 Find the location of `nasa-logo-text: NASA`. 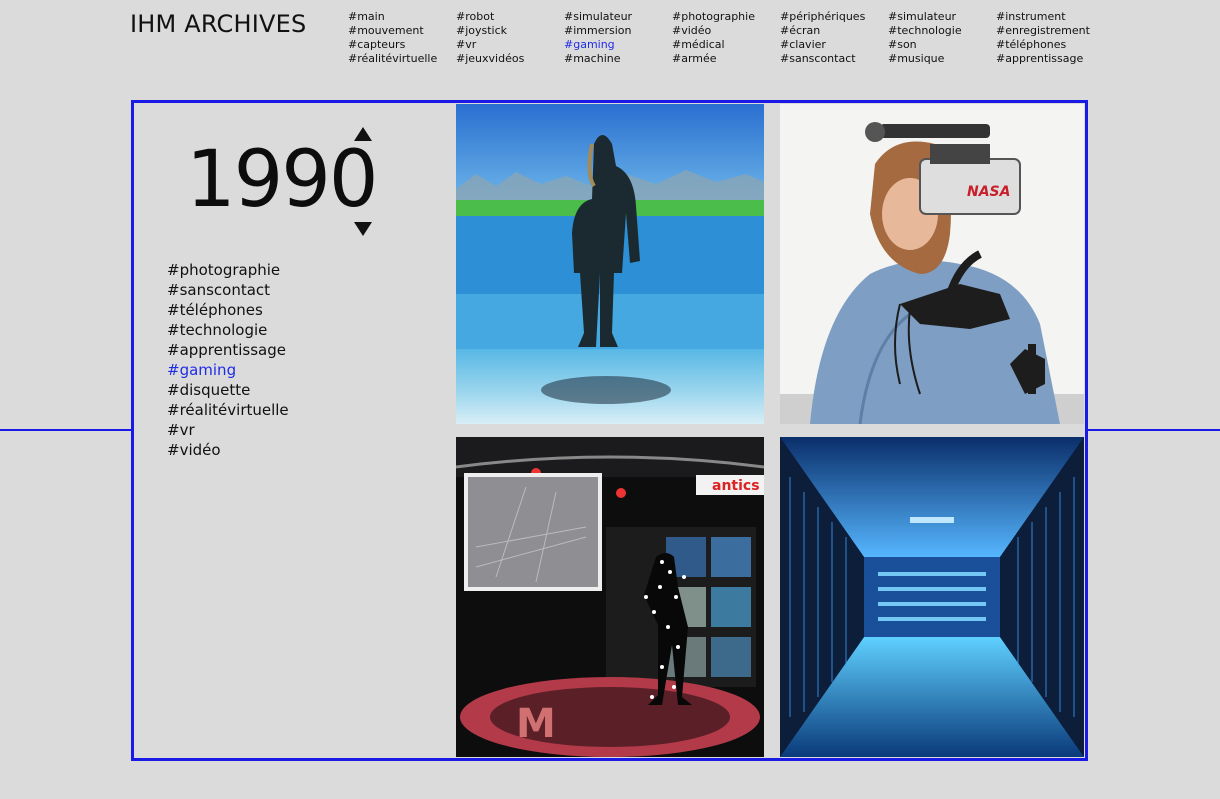

nasa-logo-text: NASA is located at coordinates (988, 192).